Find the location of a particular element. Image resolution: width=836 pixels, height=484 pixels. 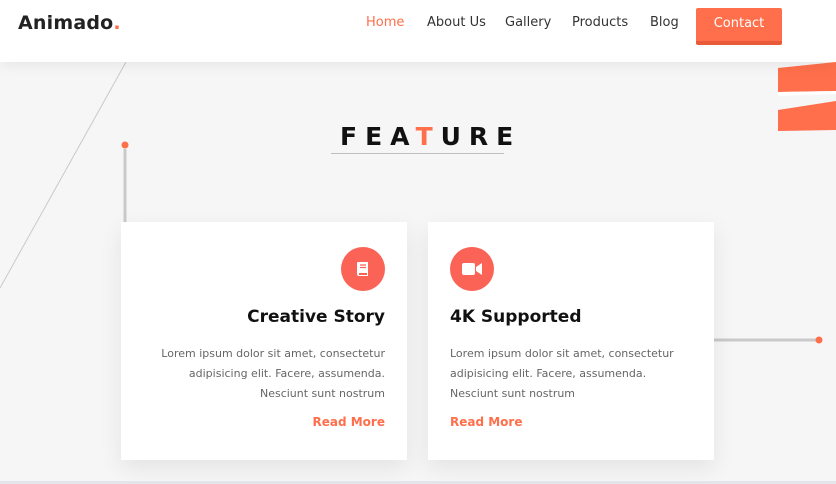

card-title: 4K Supported is located at coordinates (516, 317).